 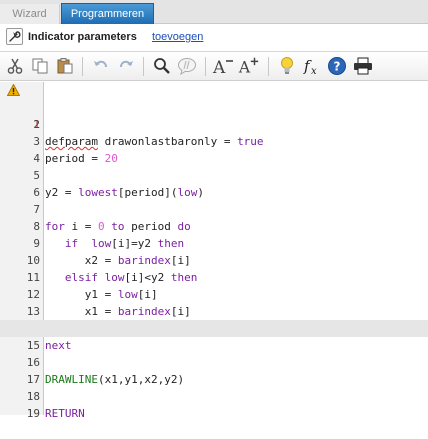 I want to click on panel-title: Indicator parameters, so click(x=82, y=37).